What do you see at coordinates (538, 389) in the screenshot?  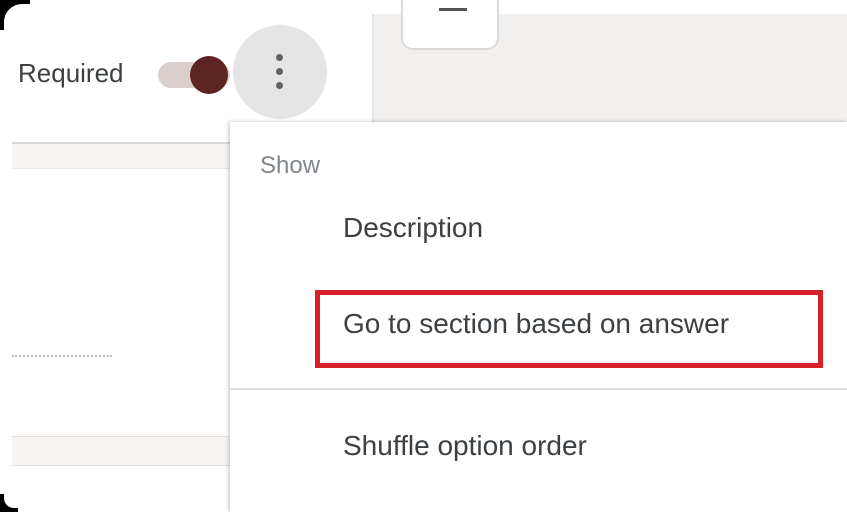 I see `menu-separator` at bounding box center [538, 389].